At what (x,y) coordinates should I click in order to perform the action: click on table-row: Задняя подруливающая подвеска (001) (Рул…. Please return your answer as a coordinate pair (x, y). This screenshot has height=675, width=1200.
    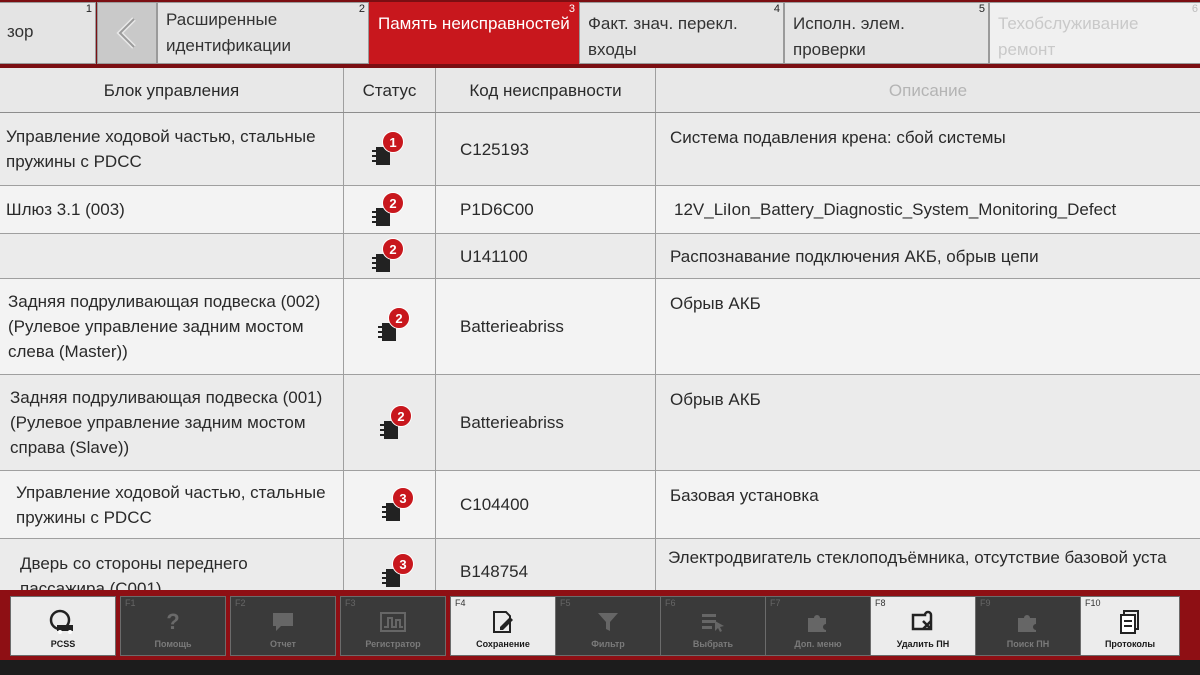
    Looking at the image, I should click on (600, 423).